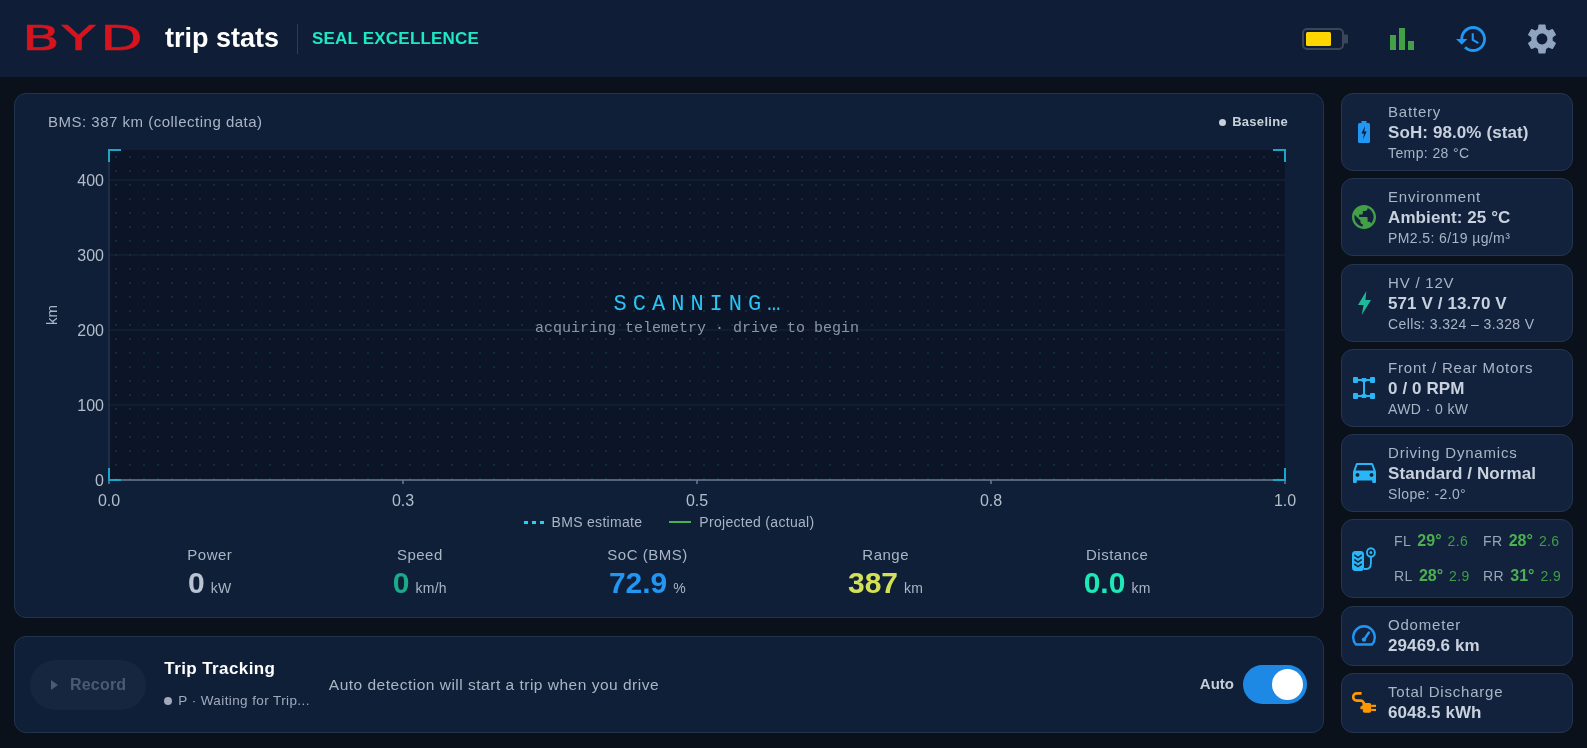 The height and width of the screenshot is (748, 1587). I want to click on chart-title: BMS: 387 km (collecting data), so click(155, 122).